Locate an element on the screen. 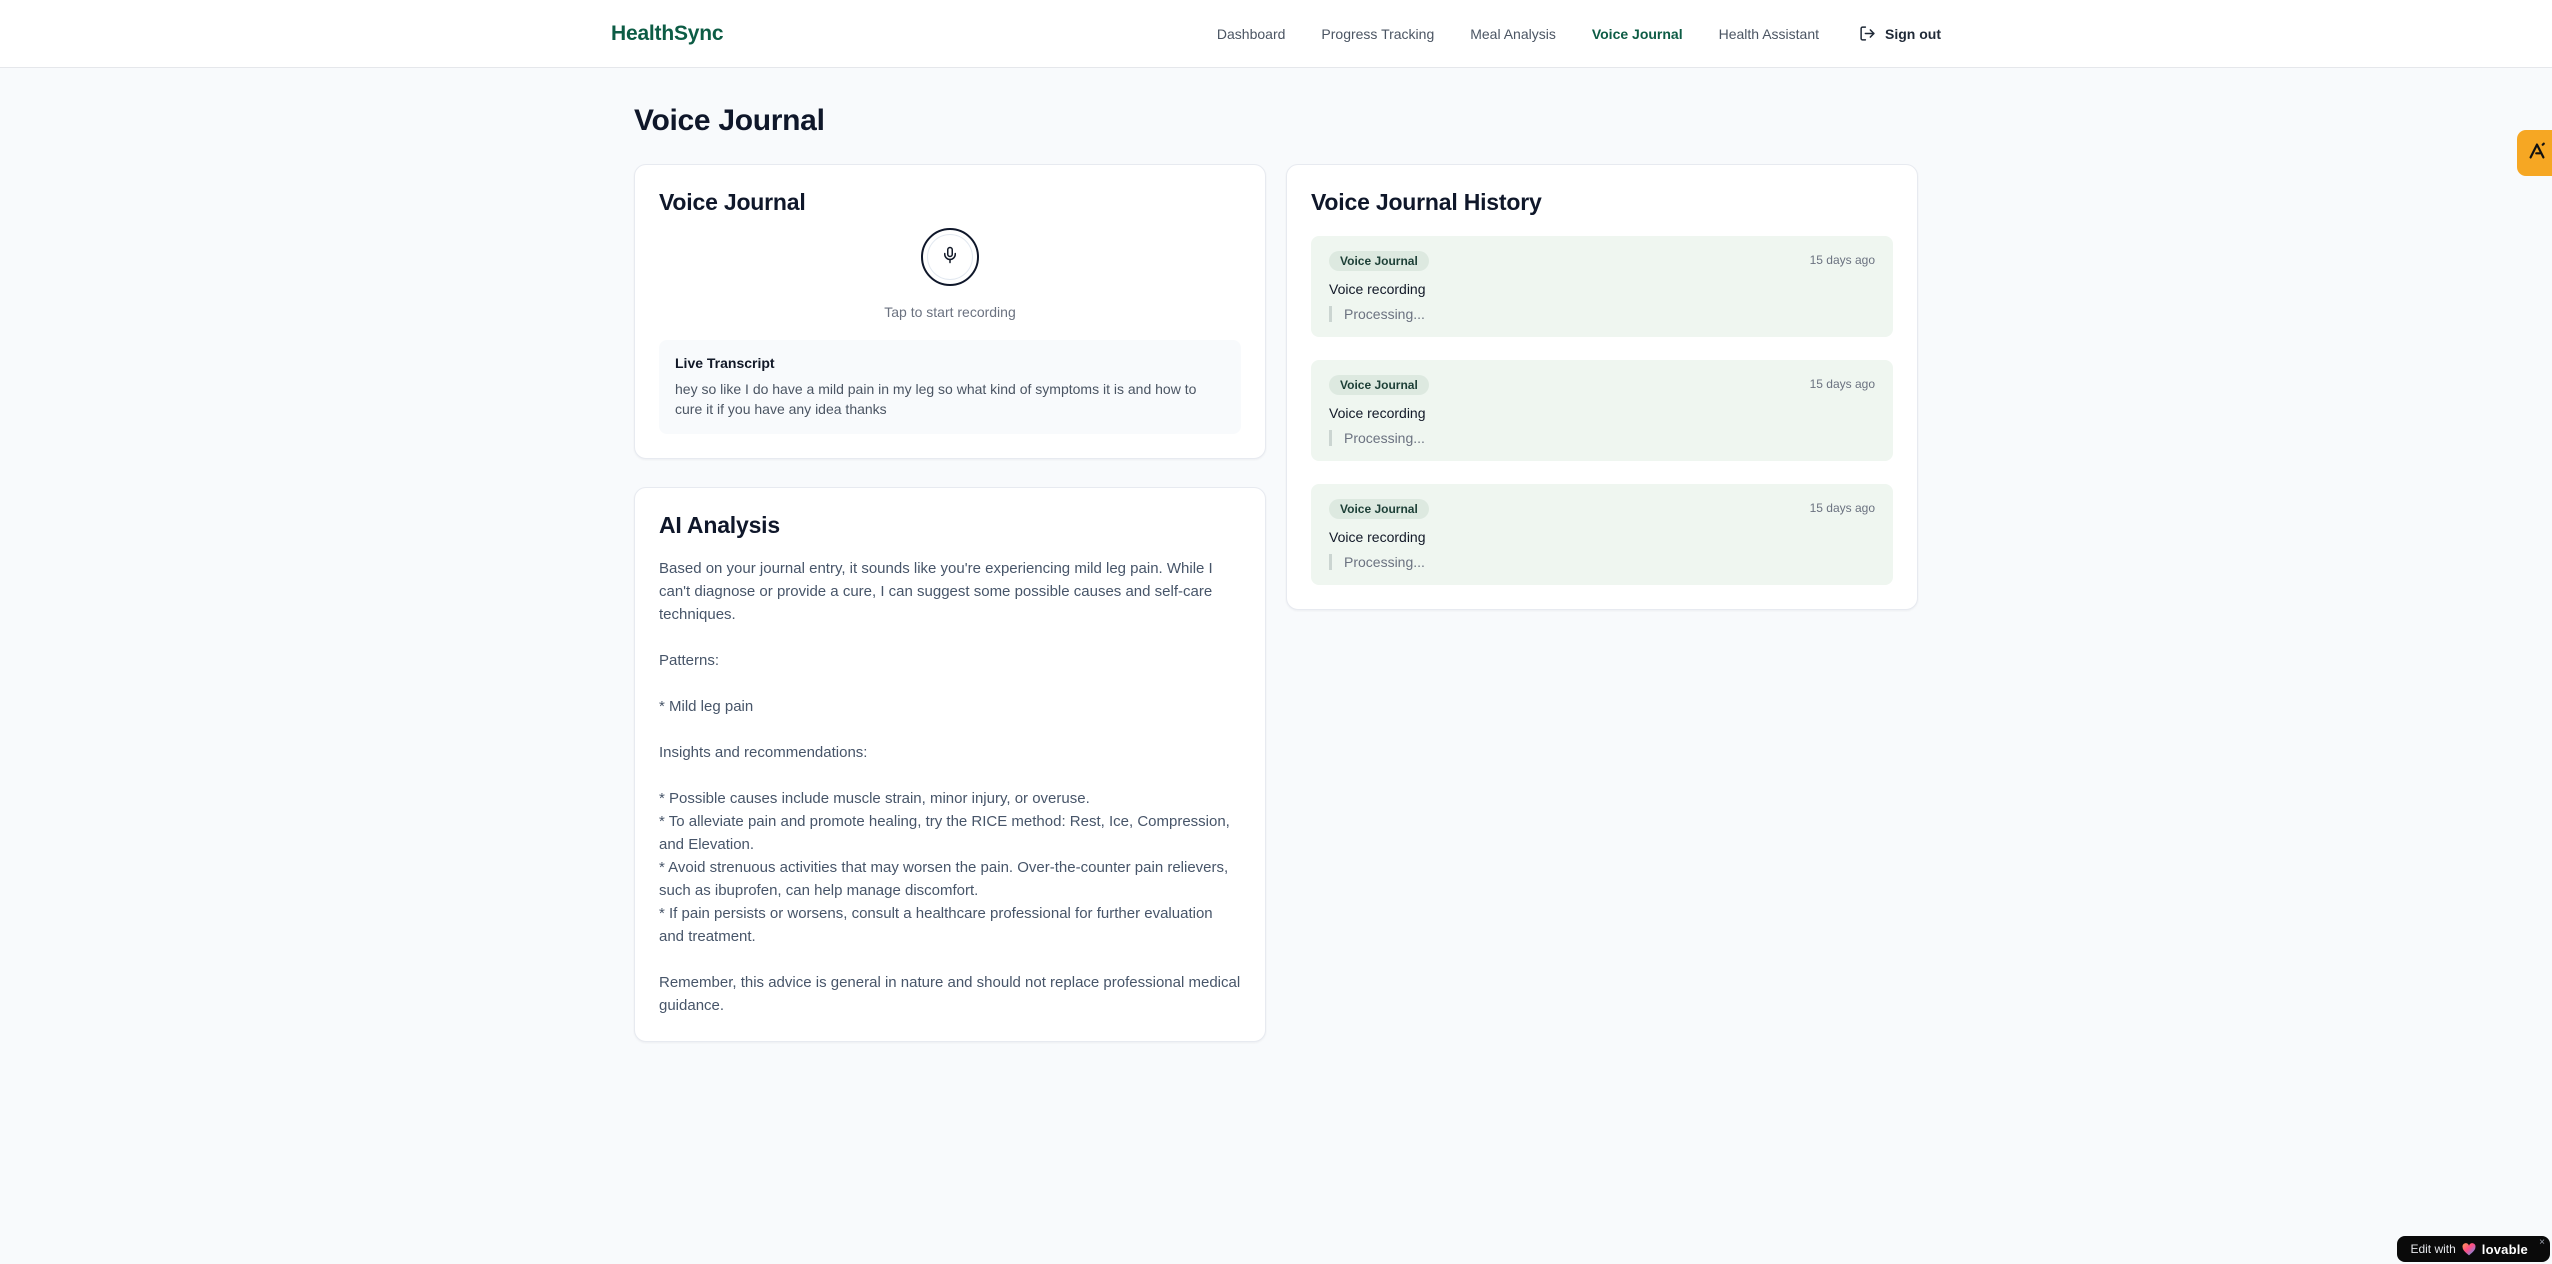 The height and width of the screenshot is (1264, 2552). history-card-title: Voice Journal History is located at coordinates (1426, 202).